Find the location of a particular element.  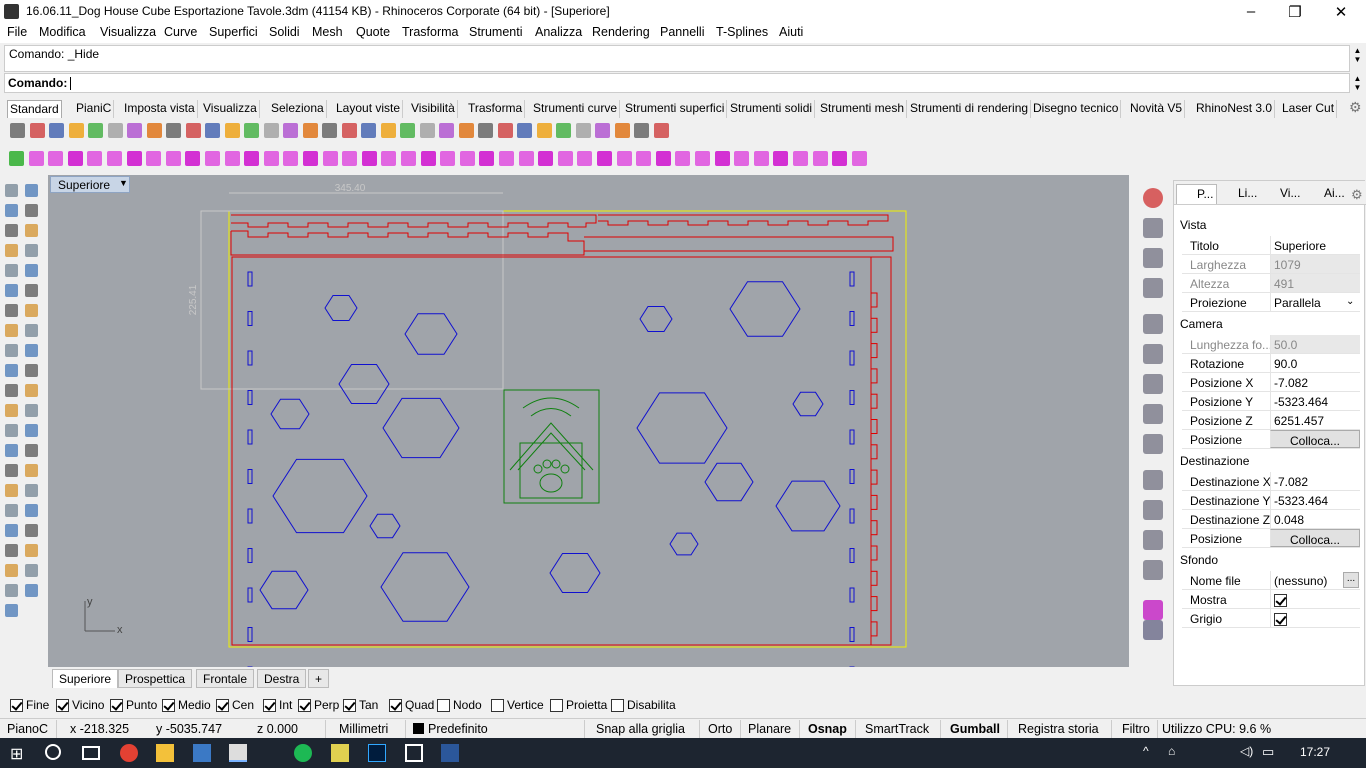

panel-gear-icon: ⚙ is located at coordinates (1357, 195).